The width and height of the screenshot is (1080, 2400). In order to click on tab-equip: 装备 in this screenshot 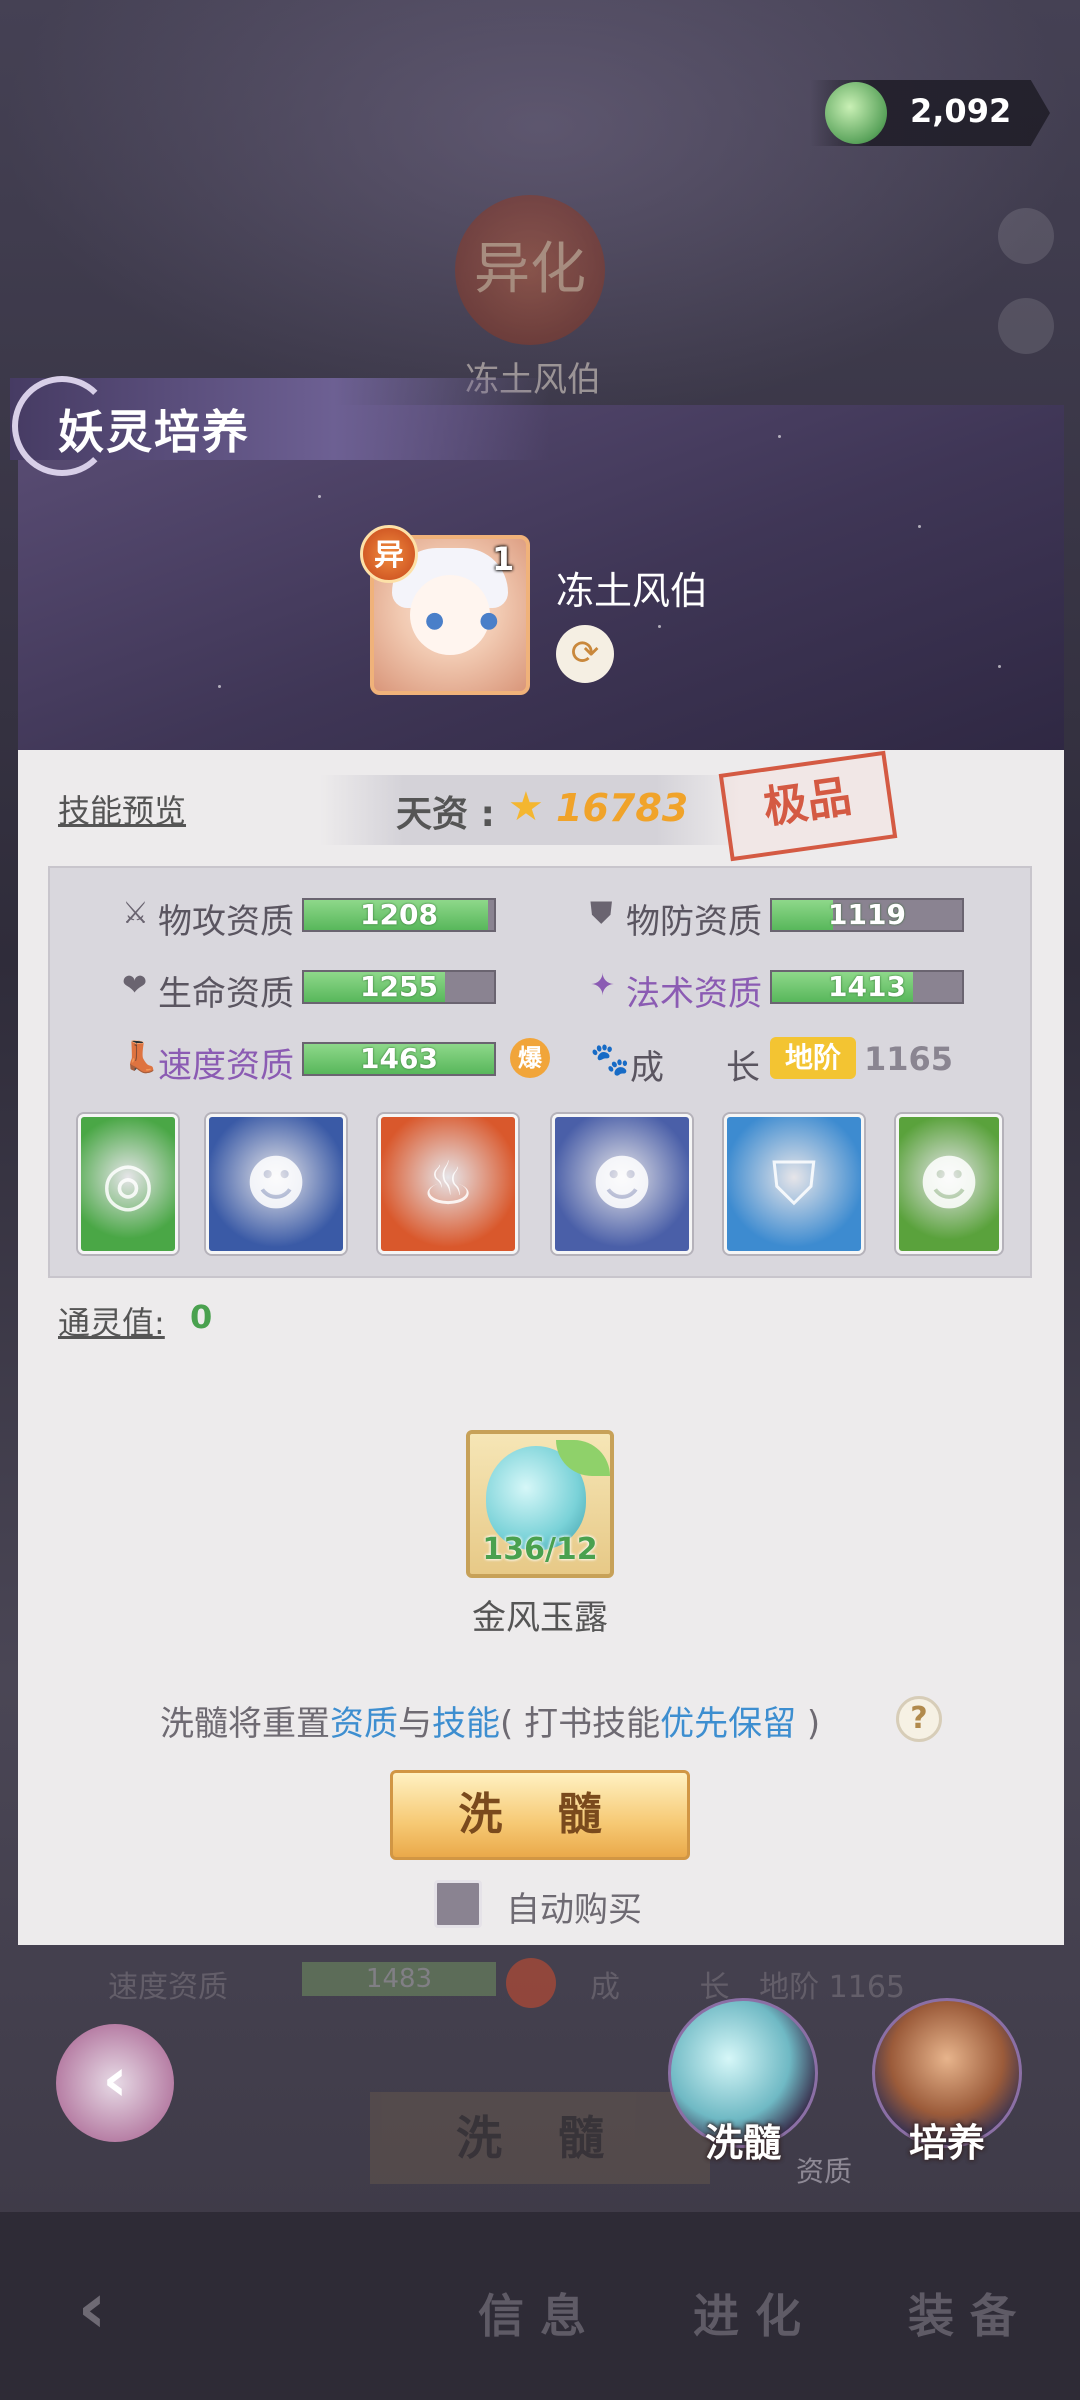, I will do `click(970, 2313)`.